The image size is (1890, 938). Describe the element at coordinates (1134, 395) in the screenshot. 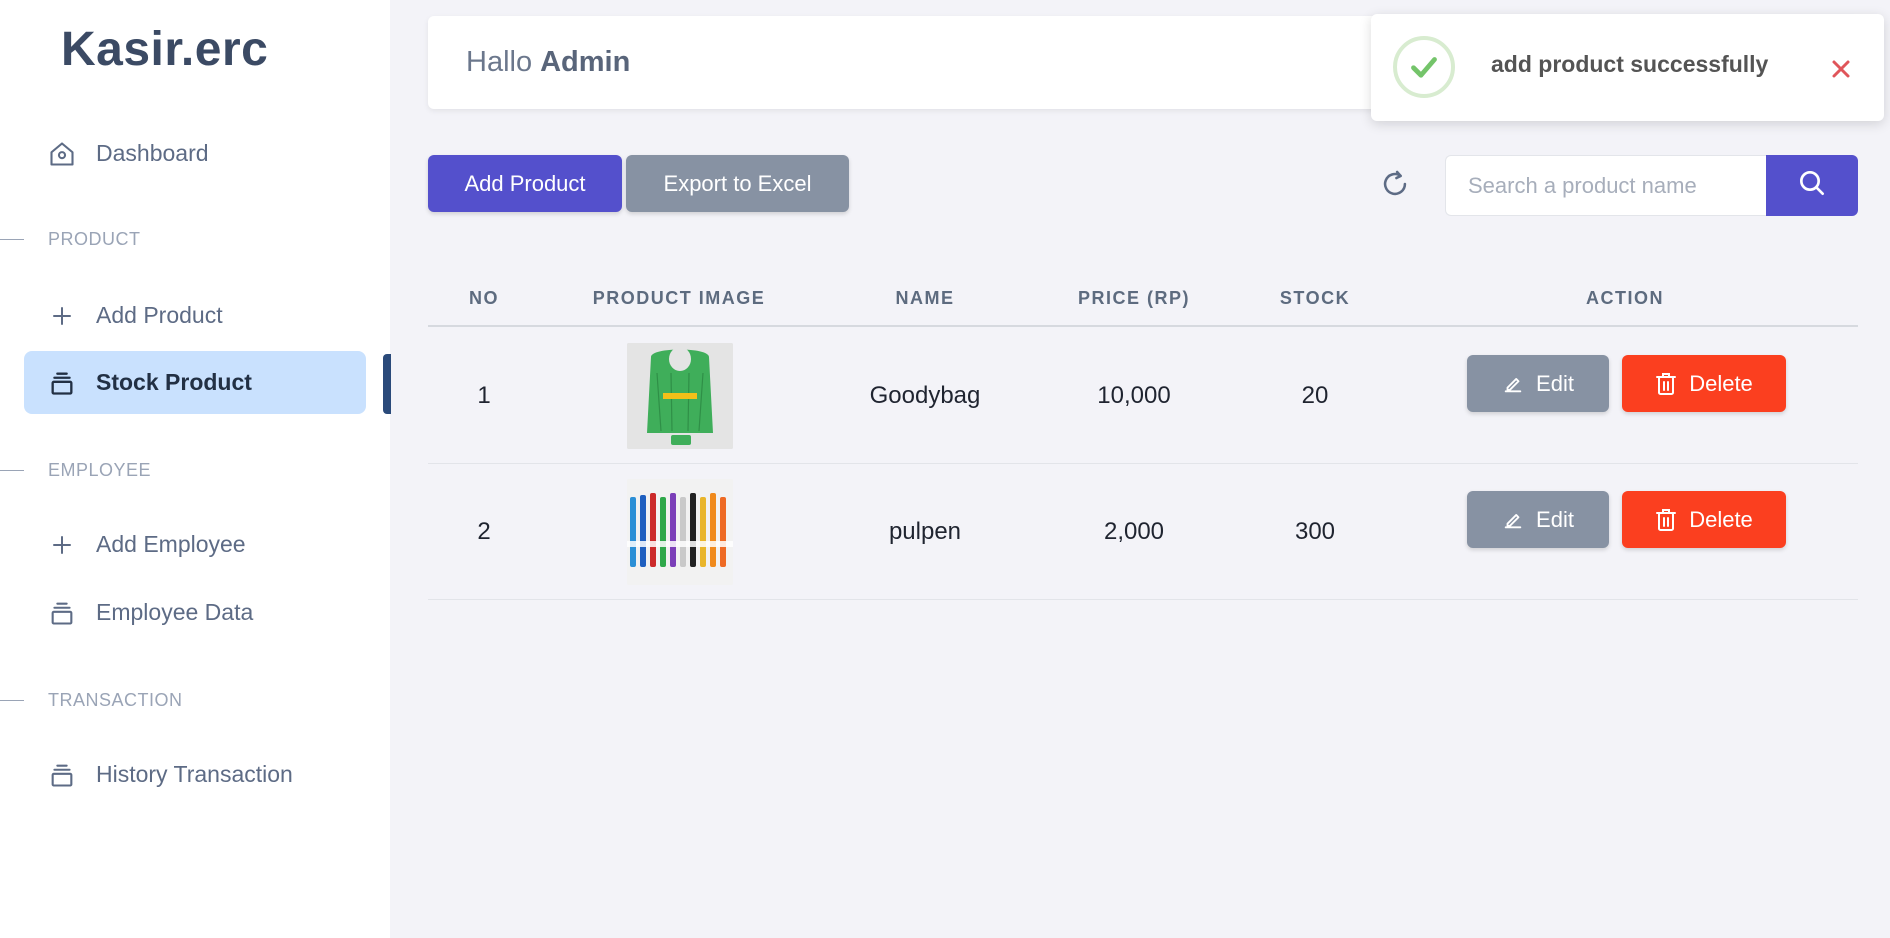

I see `cell-price: 10,000` at that location.